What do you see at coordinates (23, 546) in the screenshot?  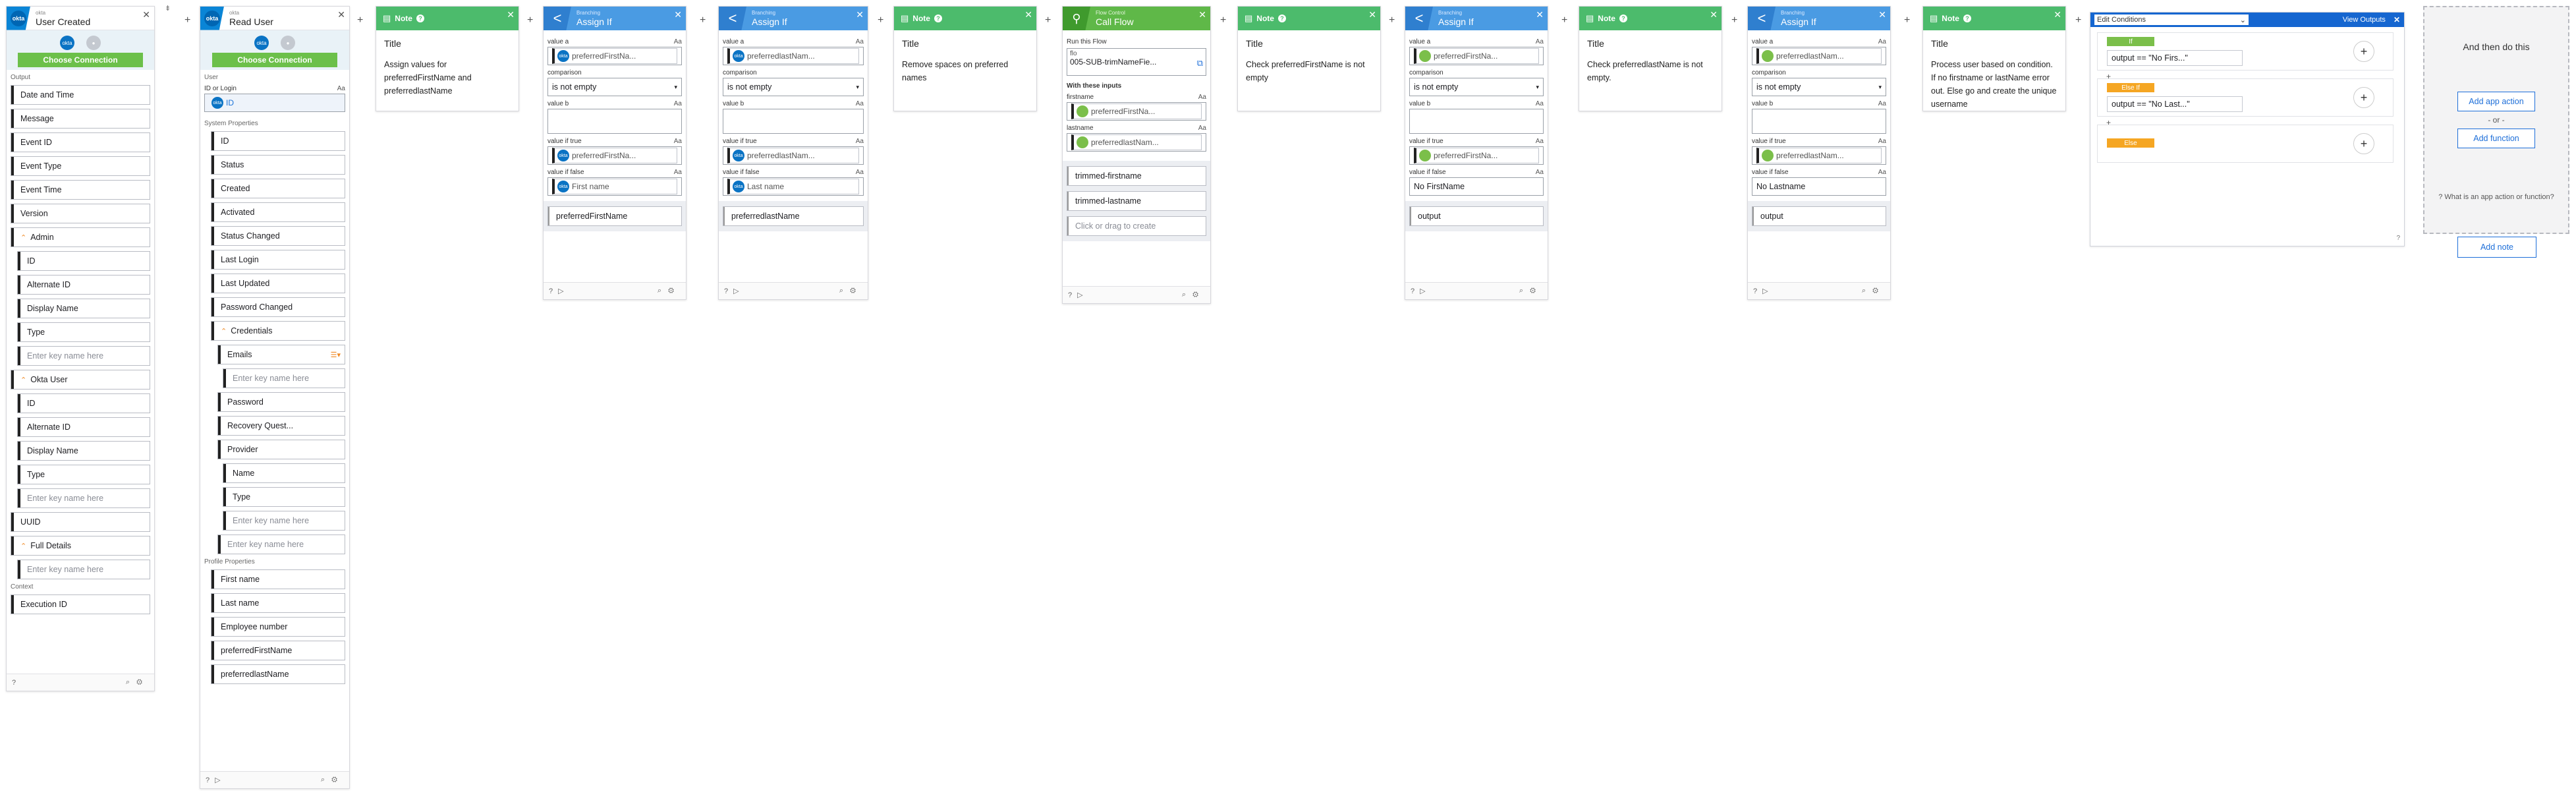 I see `chevron-up-icon: ⌃` at bounding box center [23, 546].